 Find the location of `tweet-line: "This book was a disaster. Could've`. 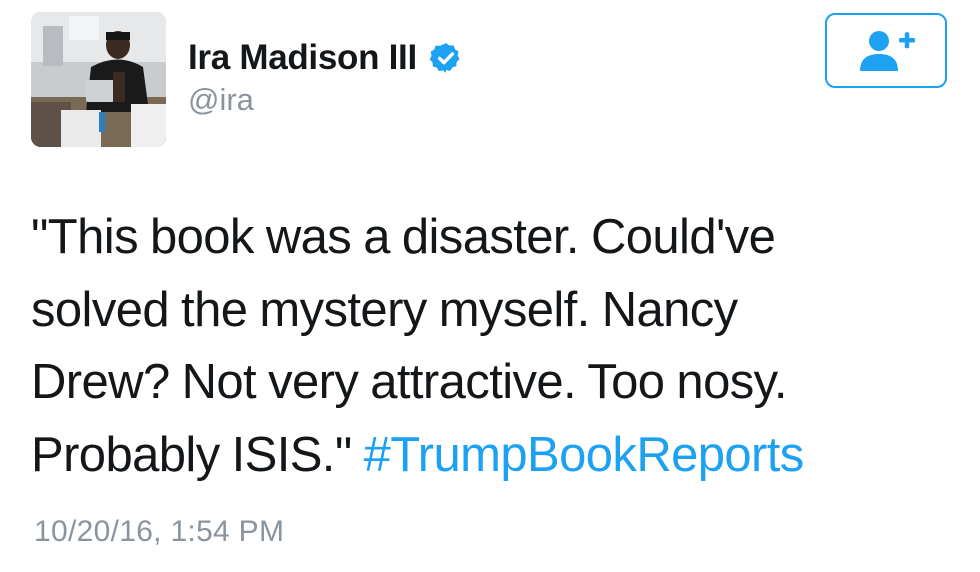

tweet-line: "This book was a disaster. Could've is located at coordinates (403, 237).